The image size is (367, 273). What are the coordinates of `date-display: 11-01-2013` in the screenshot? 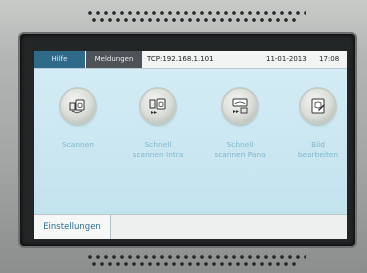 It's located at (286, 59).